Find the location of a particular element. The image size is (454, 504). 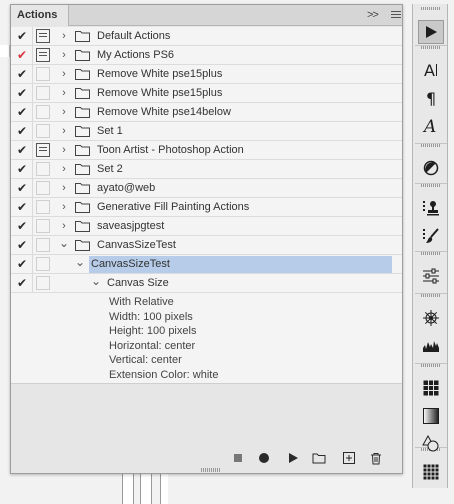

action-row: ✔ ⌄ Canvas Size is located at coordinates (206, 283).